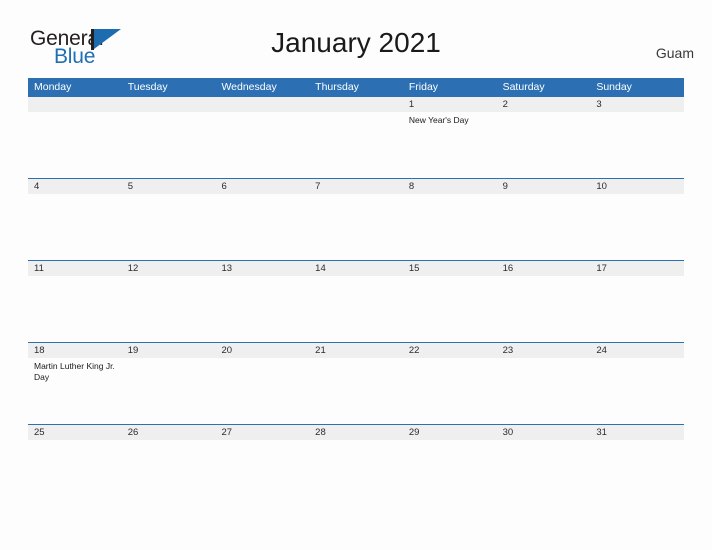 The width and height of the screenshot is (712, 550). I want to click on date-number: 16, so click(544, 268).